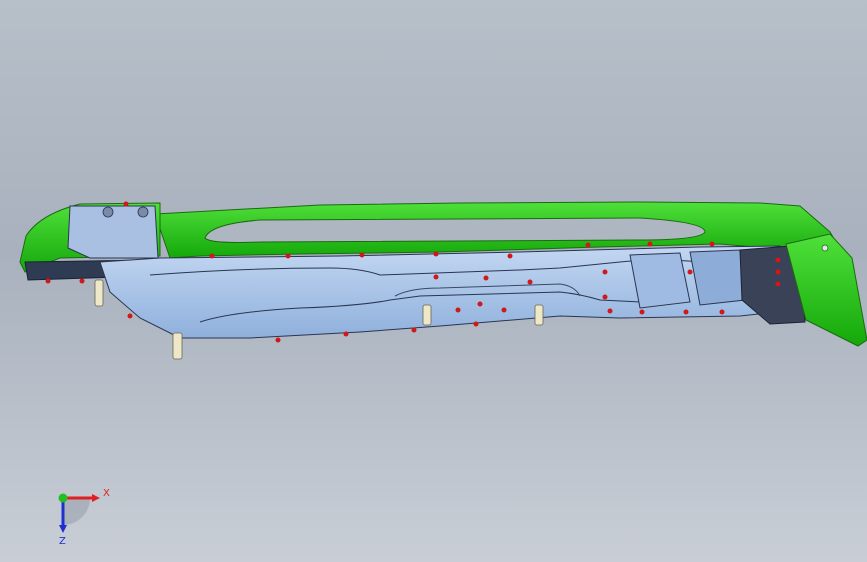 The height and width of the screenshot is (562, 867). I want to click on right-boss-block, so click(660, 280).